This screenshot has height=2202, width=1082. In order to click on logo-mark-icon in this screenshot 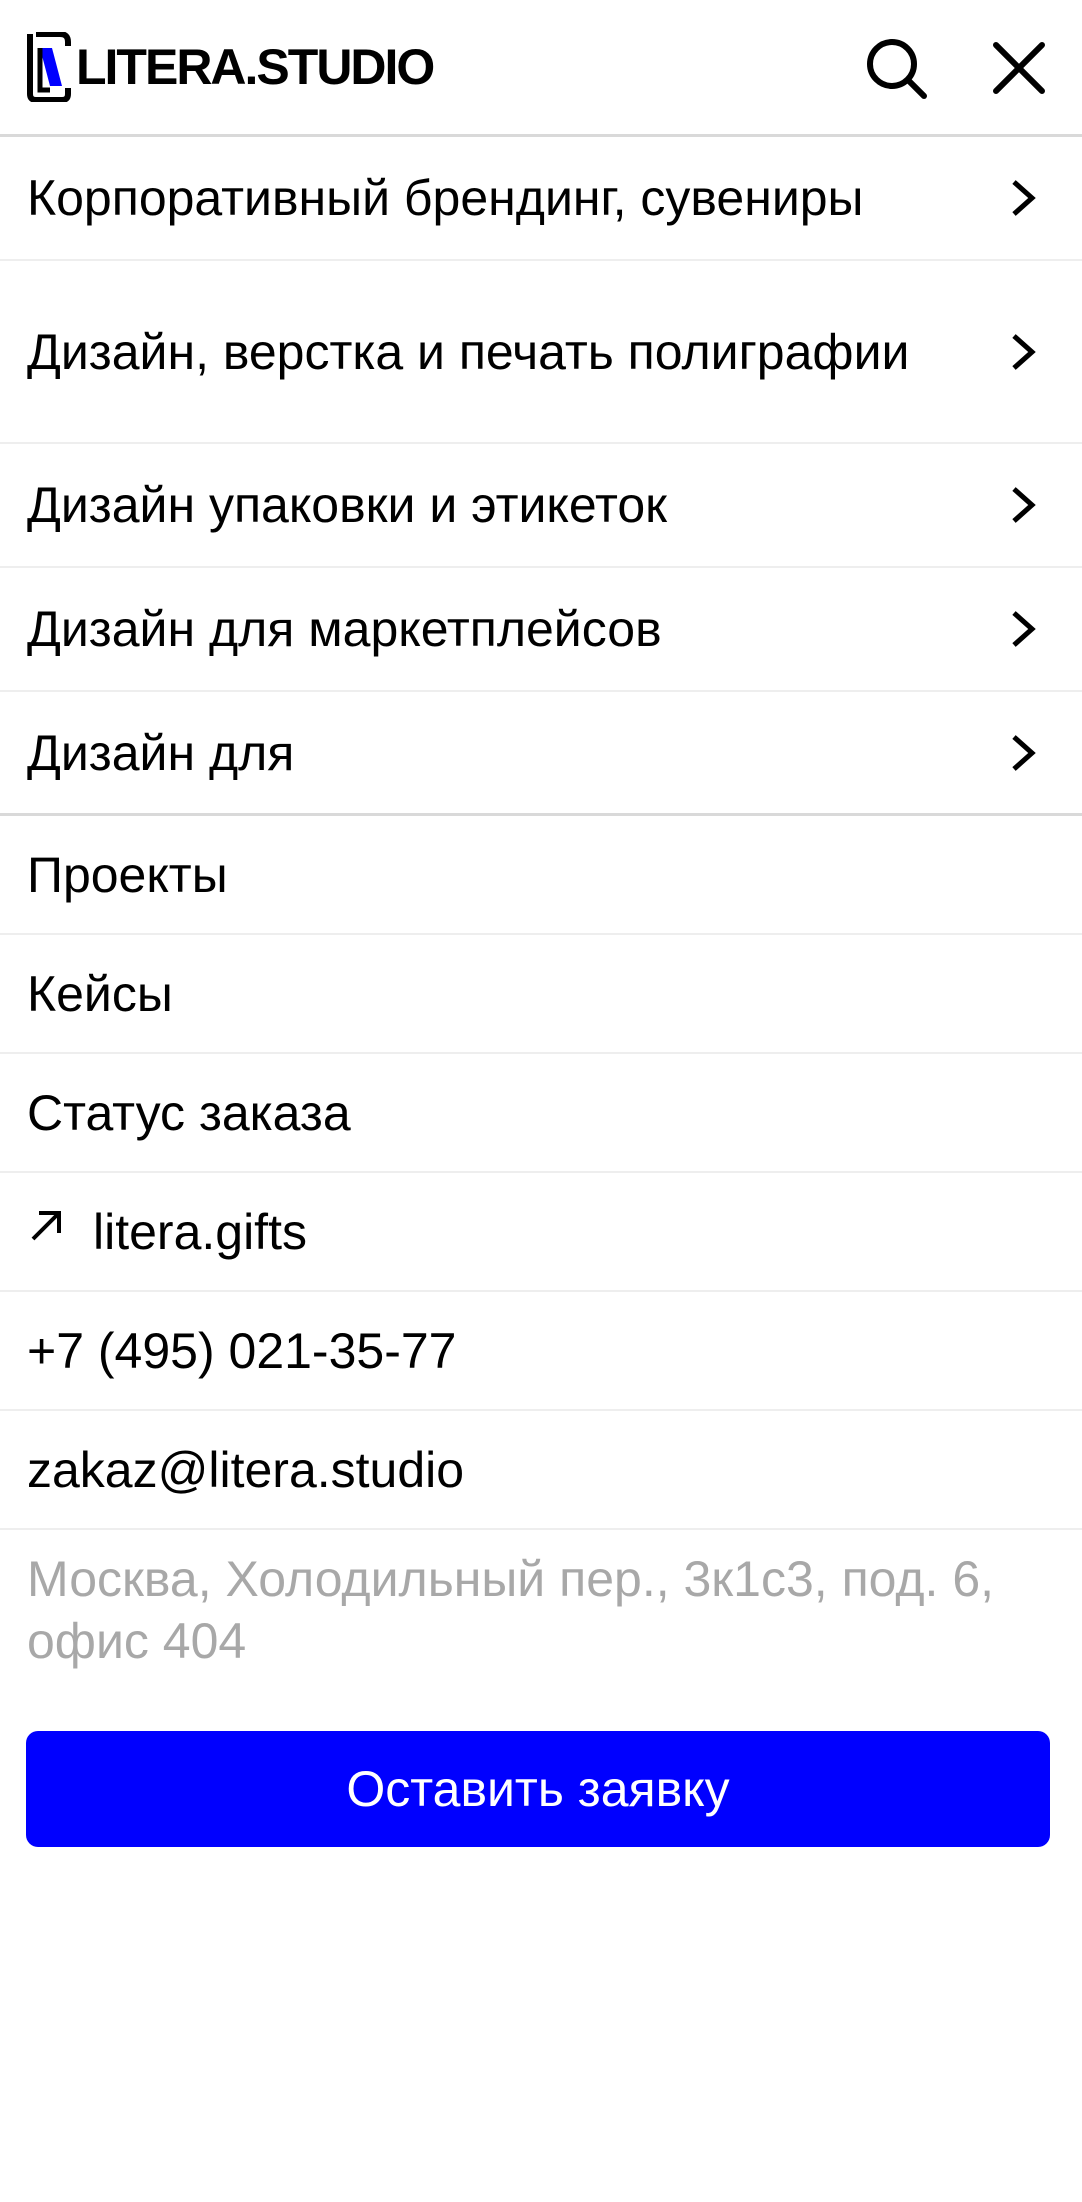, I will do `click(49, 67)`.